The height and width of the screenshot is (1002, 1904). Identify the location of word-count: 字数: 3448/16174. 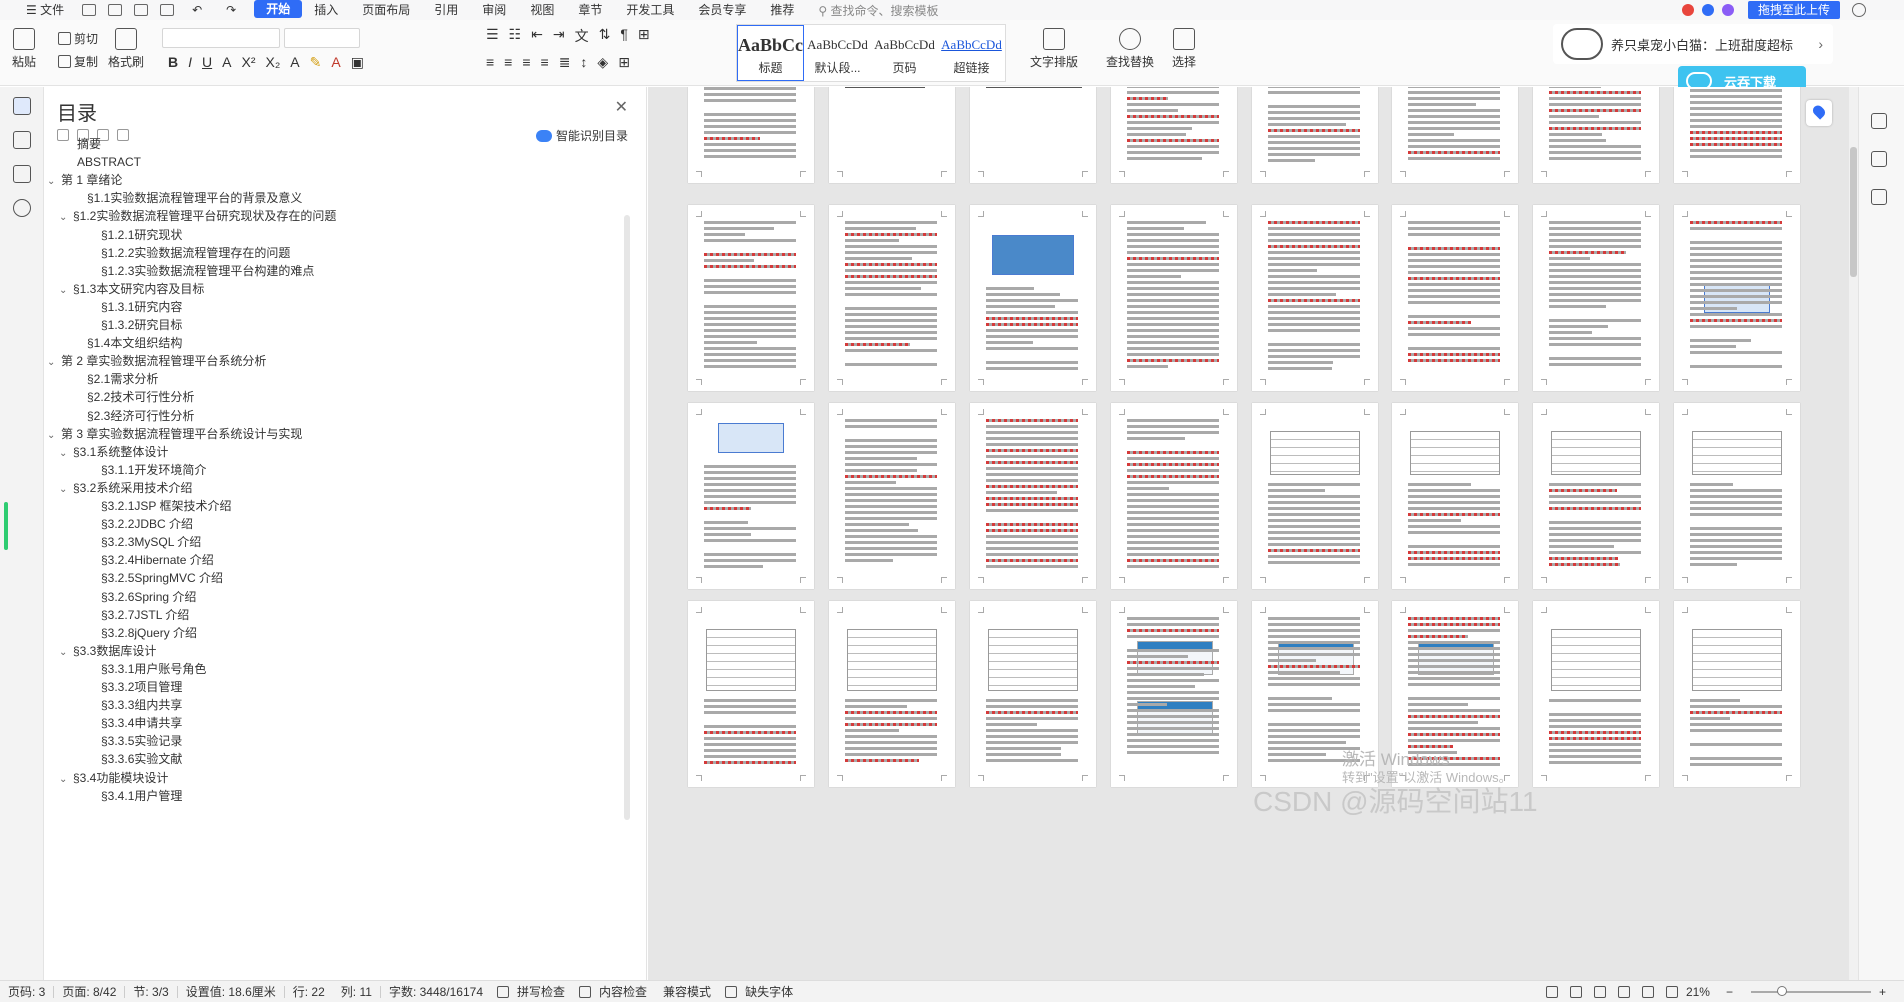
(436, 991).